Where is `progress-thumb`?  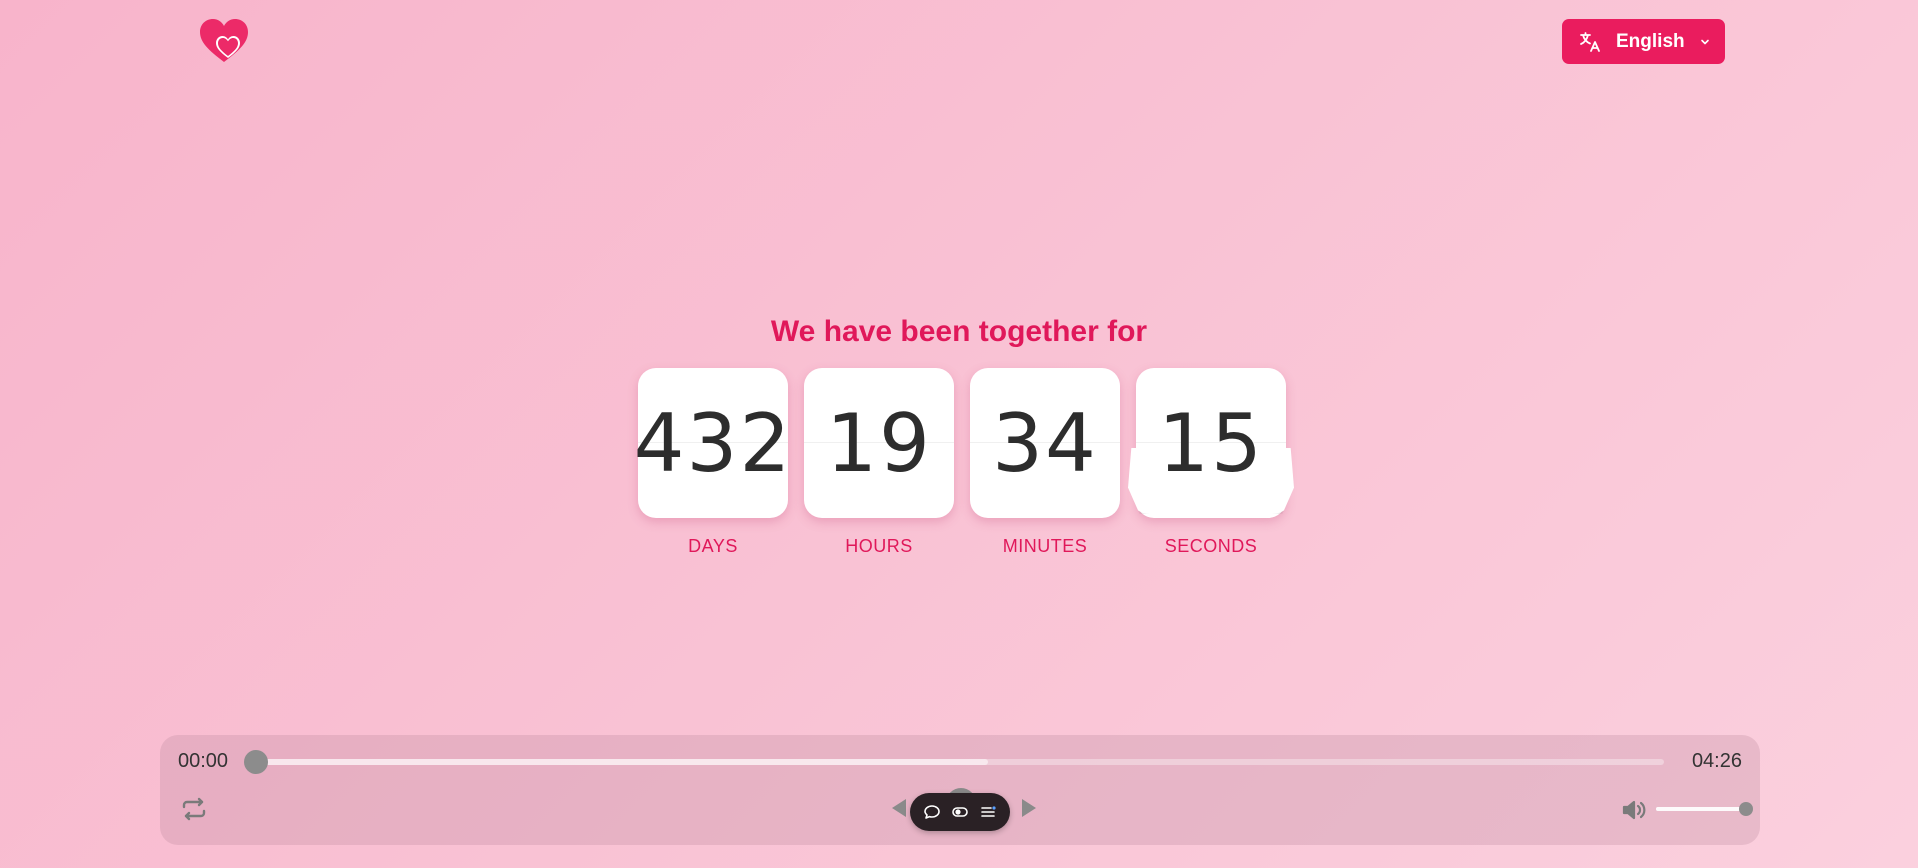
progress-thumb is located at coordinates (256, 762).